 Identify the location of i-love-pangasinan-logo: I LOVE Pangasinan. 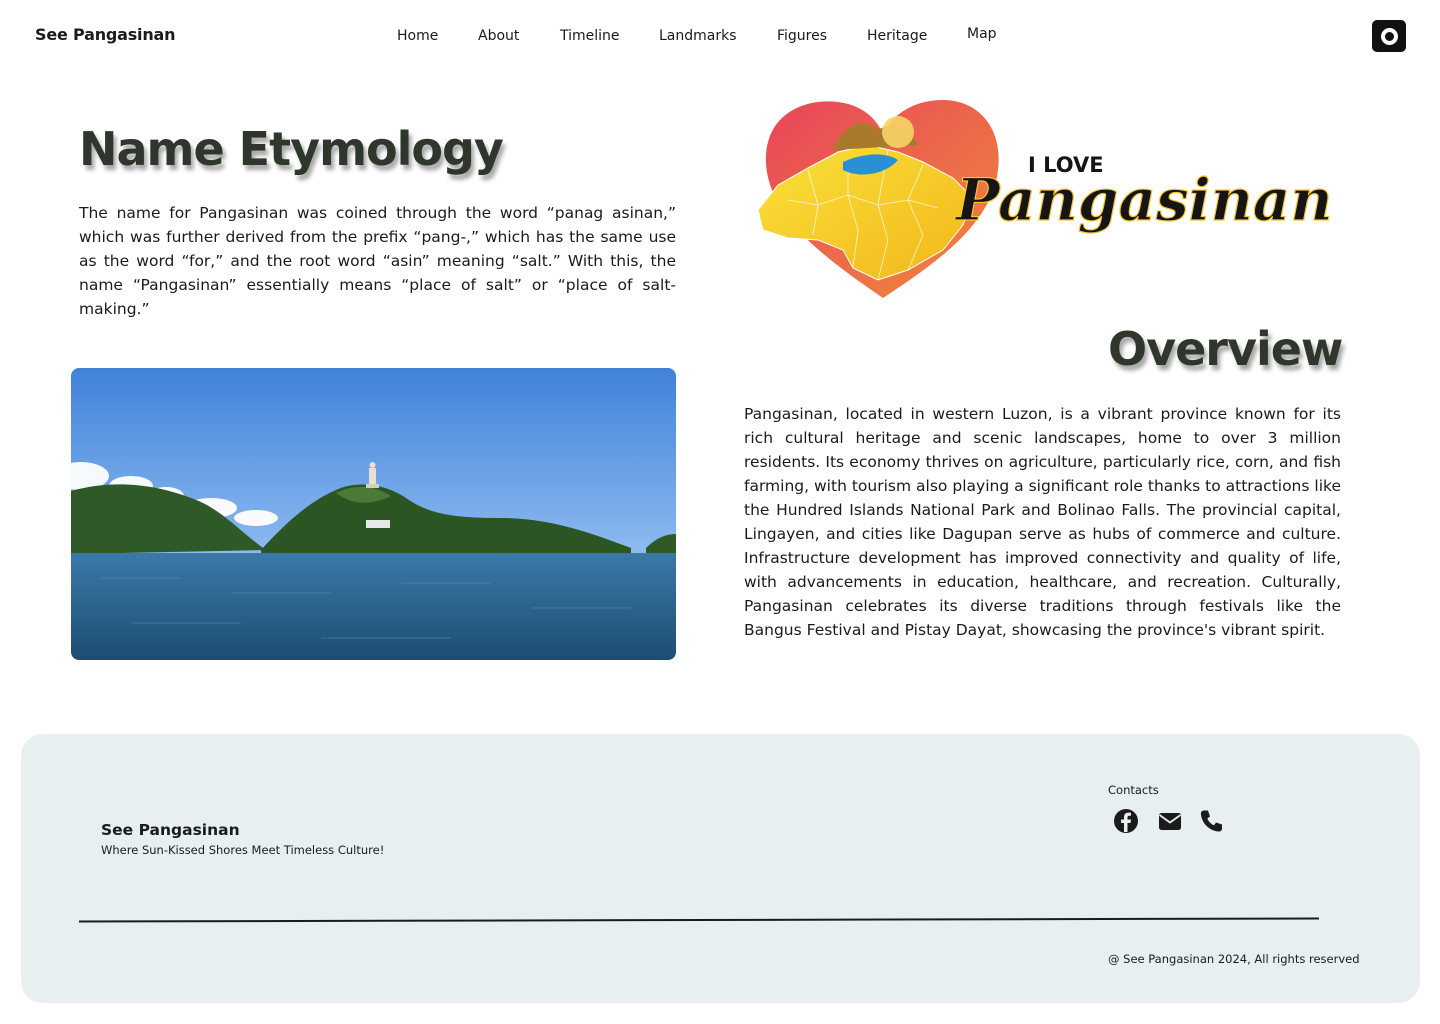
(1048, 197).